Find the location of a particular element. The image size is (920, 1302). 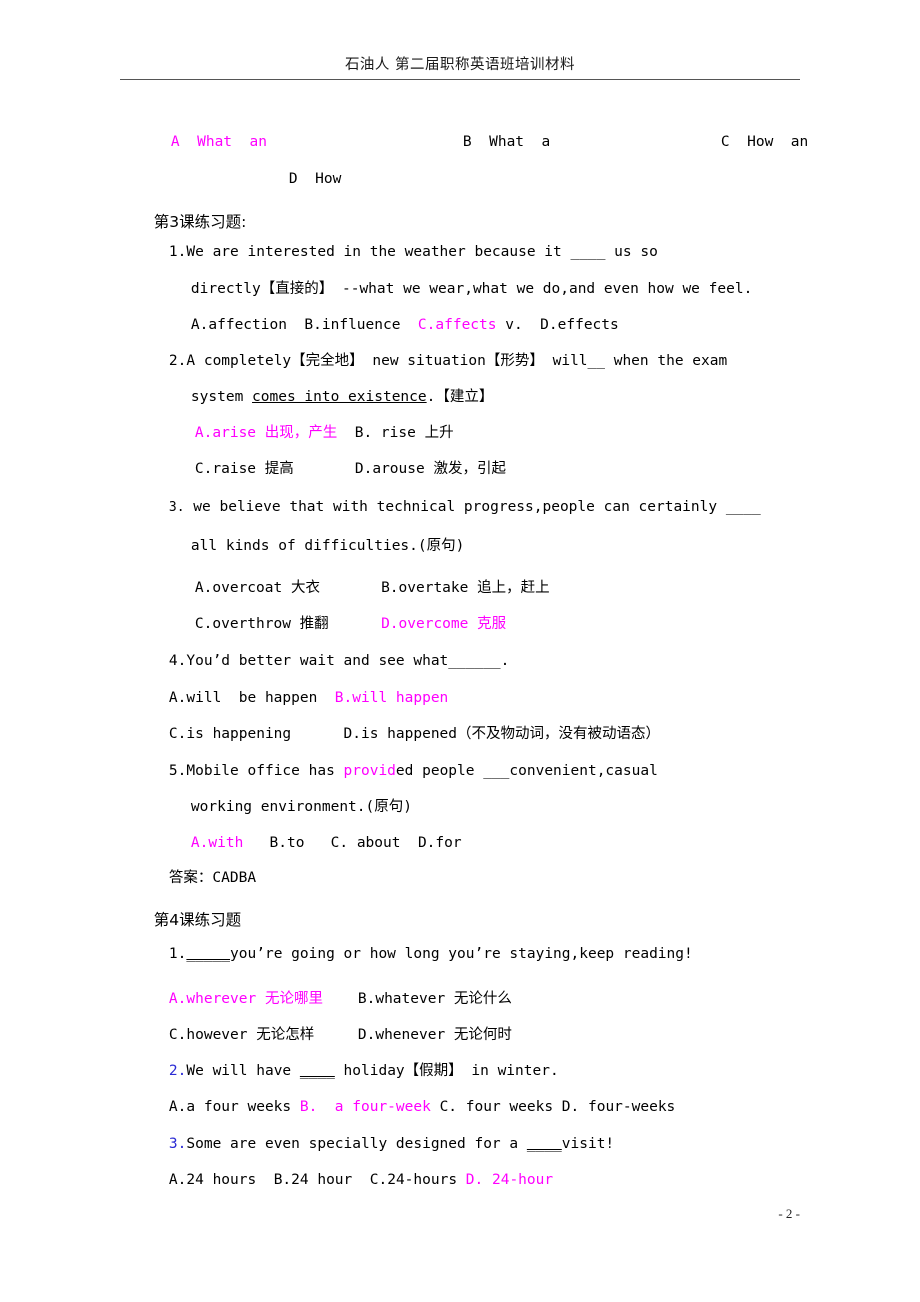

lesson3-q2-stem-d: system is located at coordinates (221, 396).